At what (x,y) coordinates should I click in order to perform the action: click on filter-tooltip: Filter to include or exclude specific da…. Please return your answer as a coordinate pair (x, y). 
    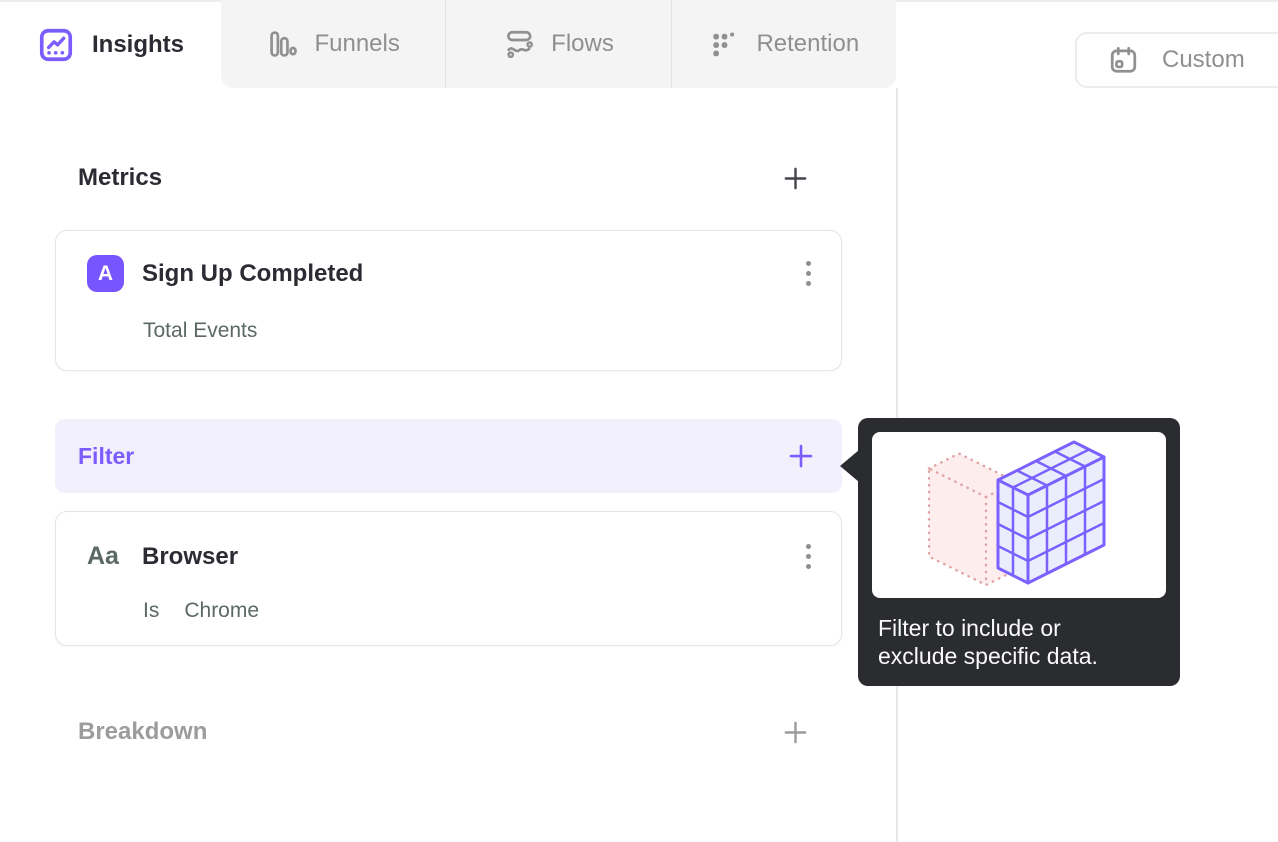
    Looking at the image, I should click on (1019, 552).